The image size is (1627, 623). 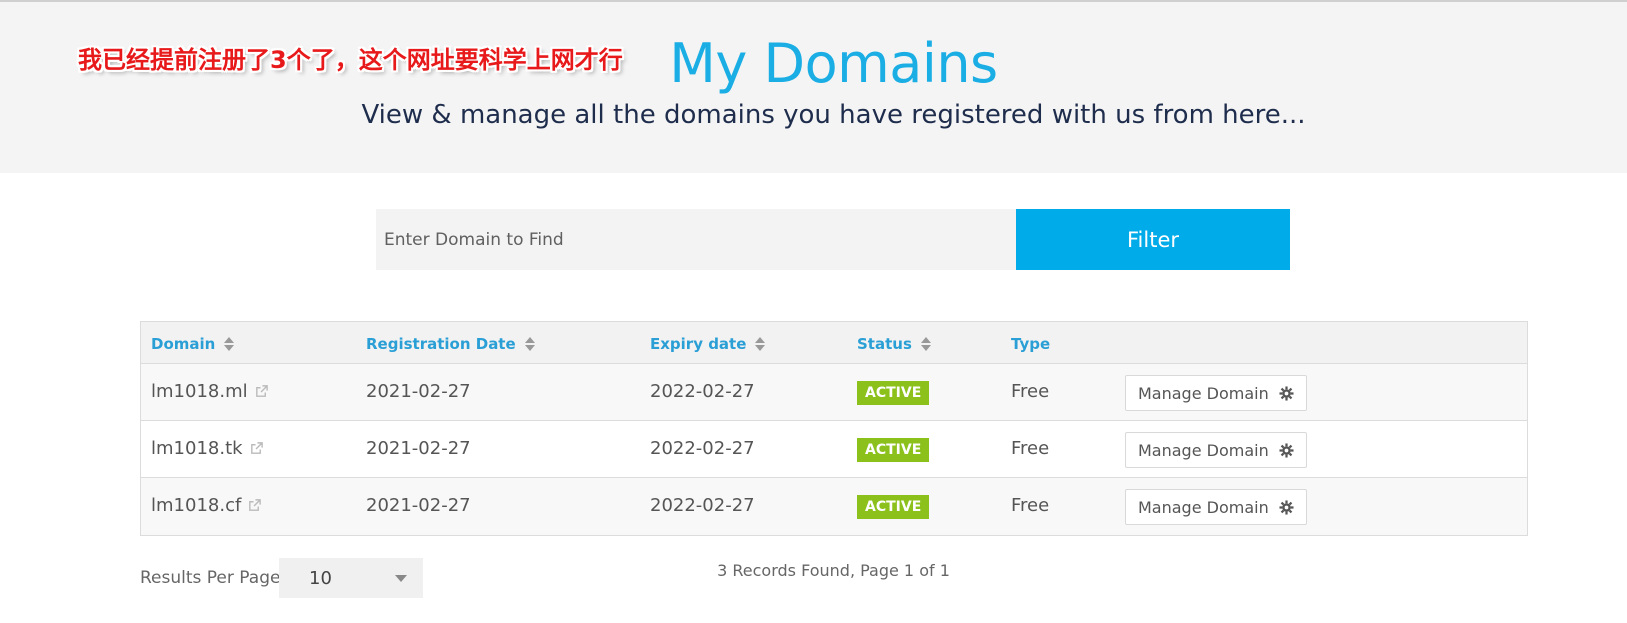 I want to click on domain-name: lm1018.cf, so click(x=196, y=505).